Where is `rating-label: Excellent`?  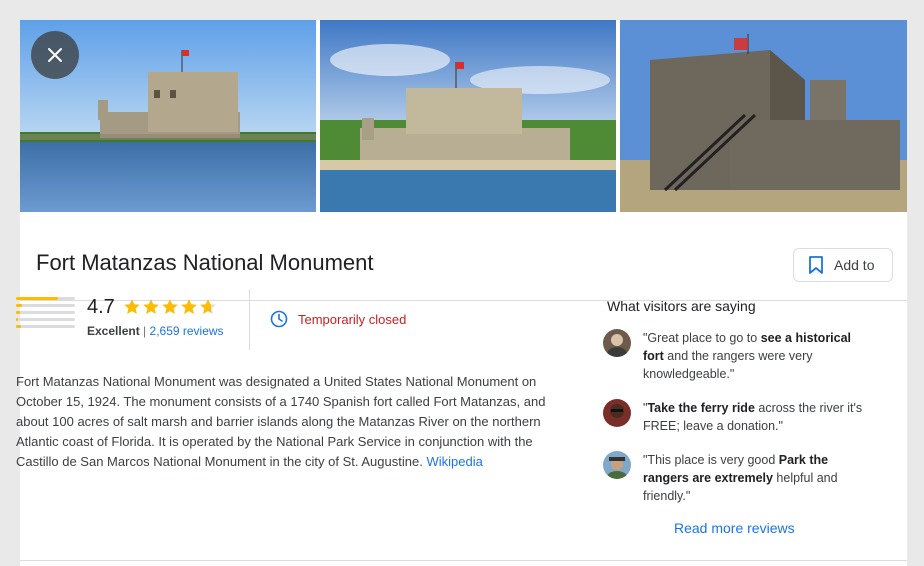
rating-label: Excellent is located at coordinates (113, 331).